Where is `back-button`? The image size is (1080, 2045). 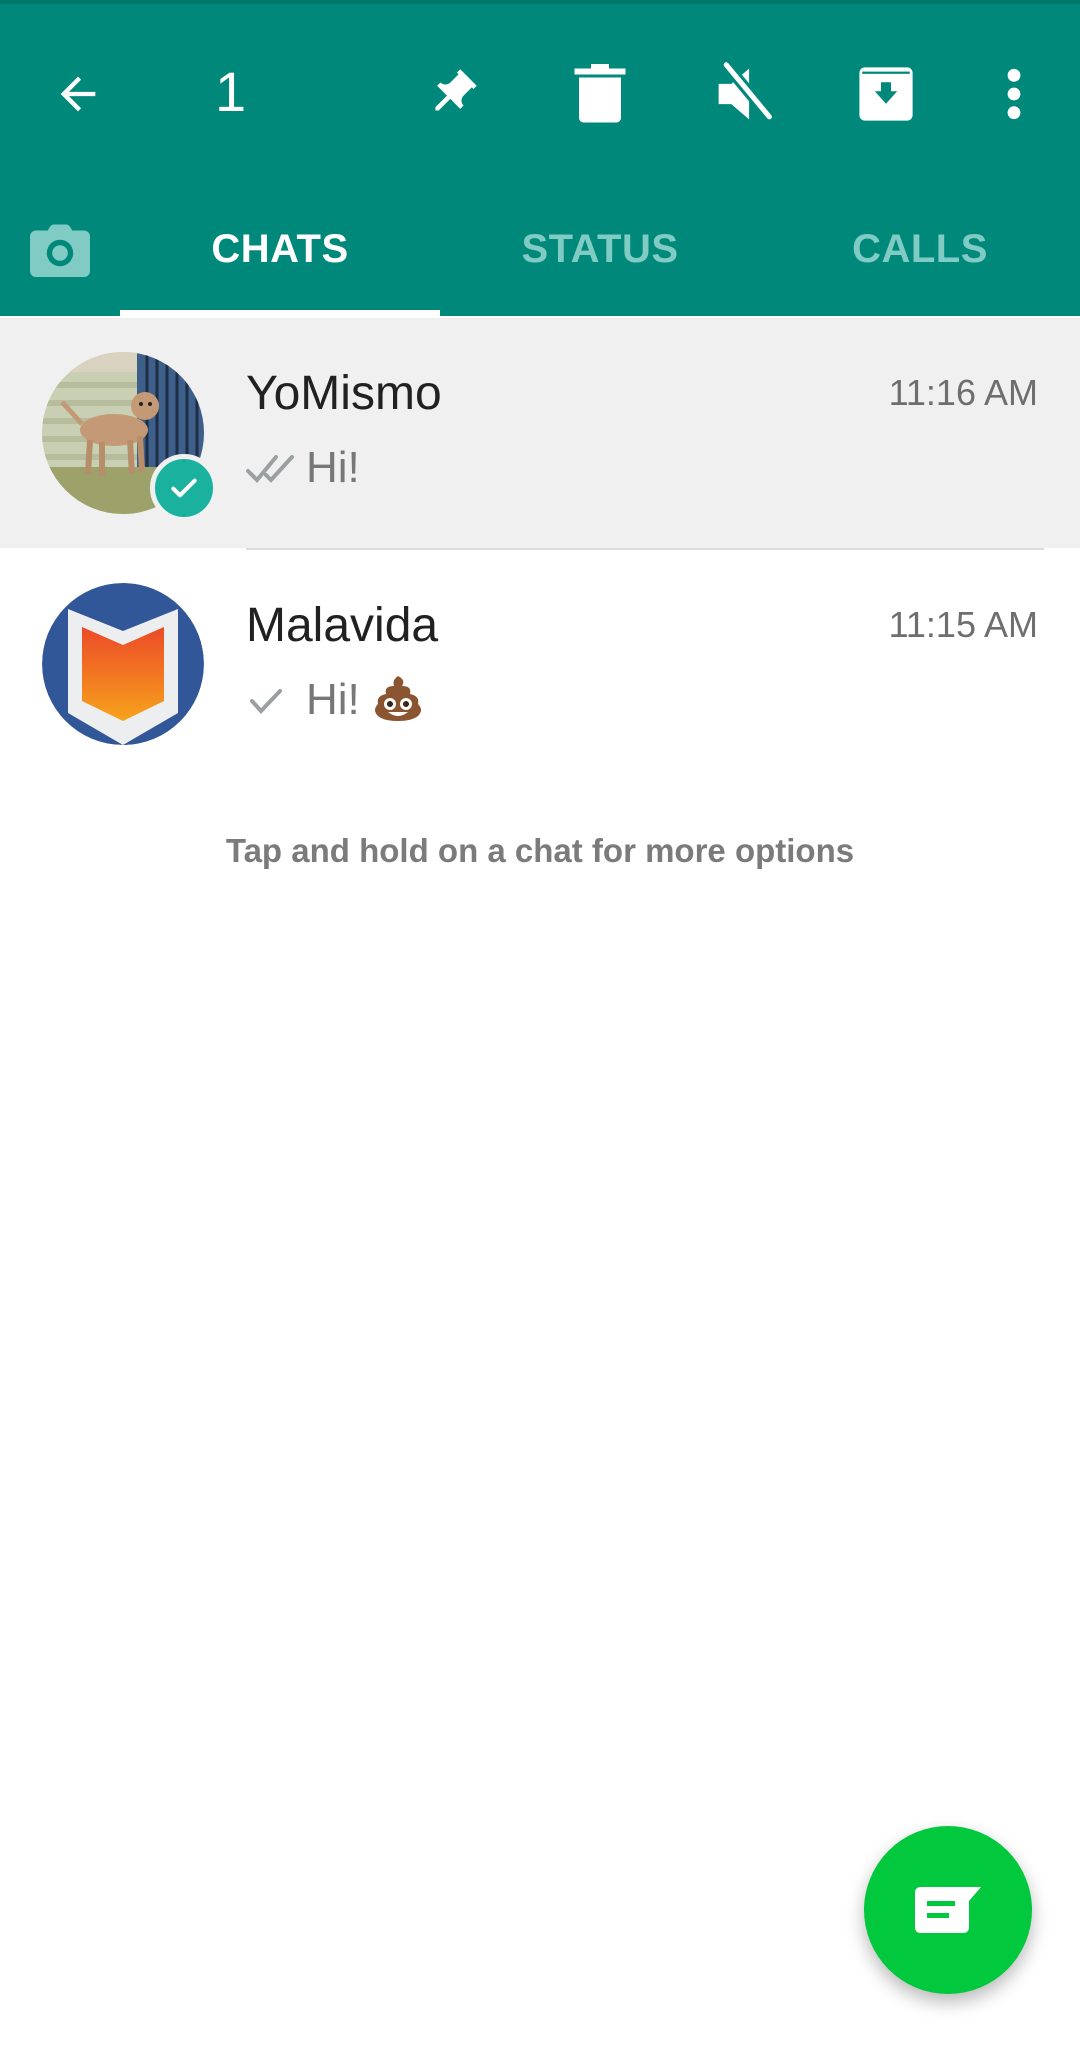
back-button is located at coordinates (78, 94).